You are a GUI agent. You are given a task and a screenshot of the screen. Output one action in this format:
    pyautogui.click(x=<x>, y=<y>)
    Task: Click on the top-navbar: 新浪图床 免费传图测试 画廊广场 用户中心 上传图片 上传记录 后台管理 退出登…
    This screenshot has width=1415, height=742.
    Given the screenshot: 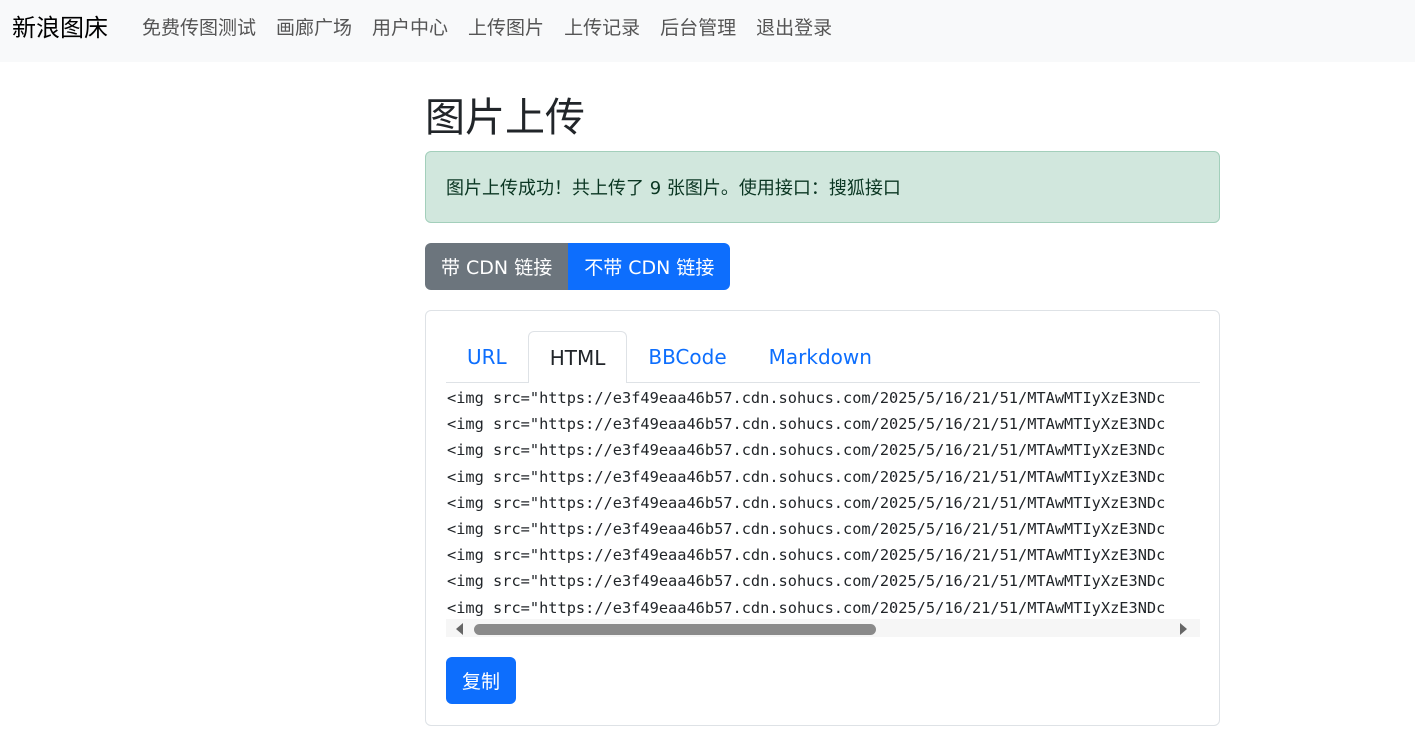 What is the action you would take?
    pyautogui.click(x=707, y=31)
    